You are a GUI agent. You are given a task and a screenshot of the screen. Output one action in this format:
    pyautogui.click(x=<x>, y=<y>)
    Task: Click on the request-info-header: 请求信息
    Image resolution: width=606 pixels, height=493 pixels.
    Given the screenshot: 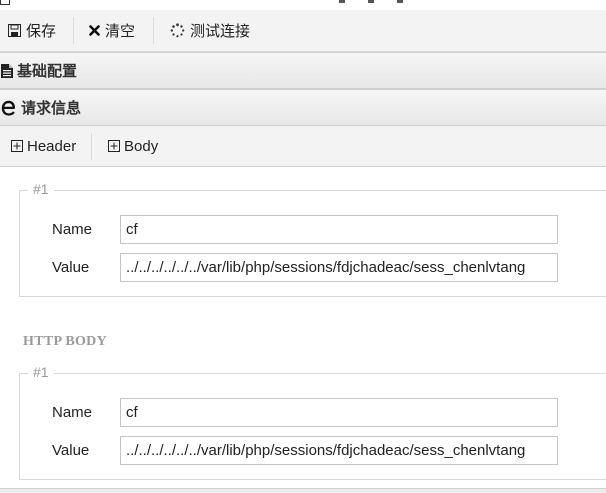 What is the action you would take?
    pyautogui.click(x=303, y=107)
    